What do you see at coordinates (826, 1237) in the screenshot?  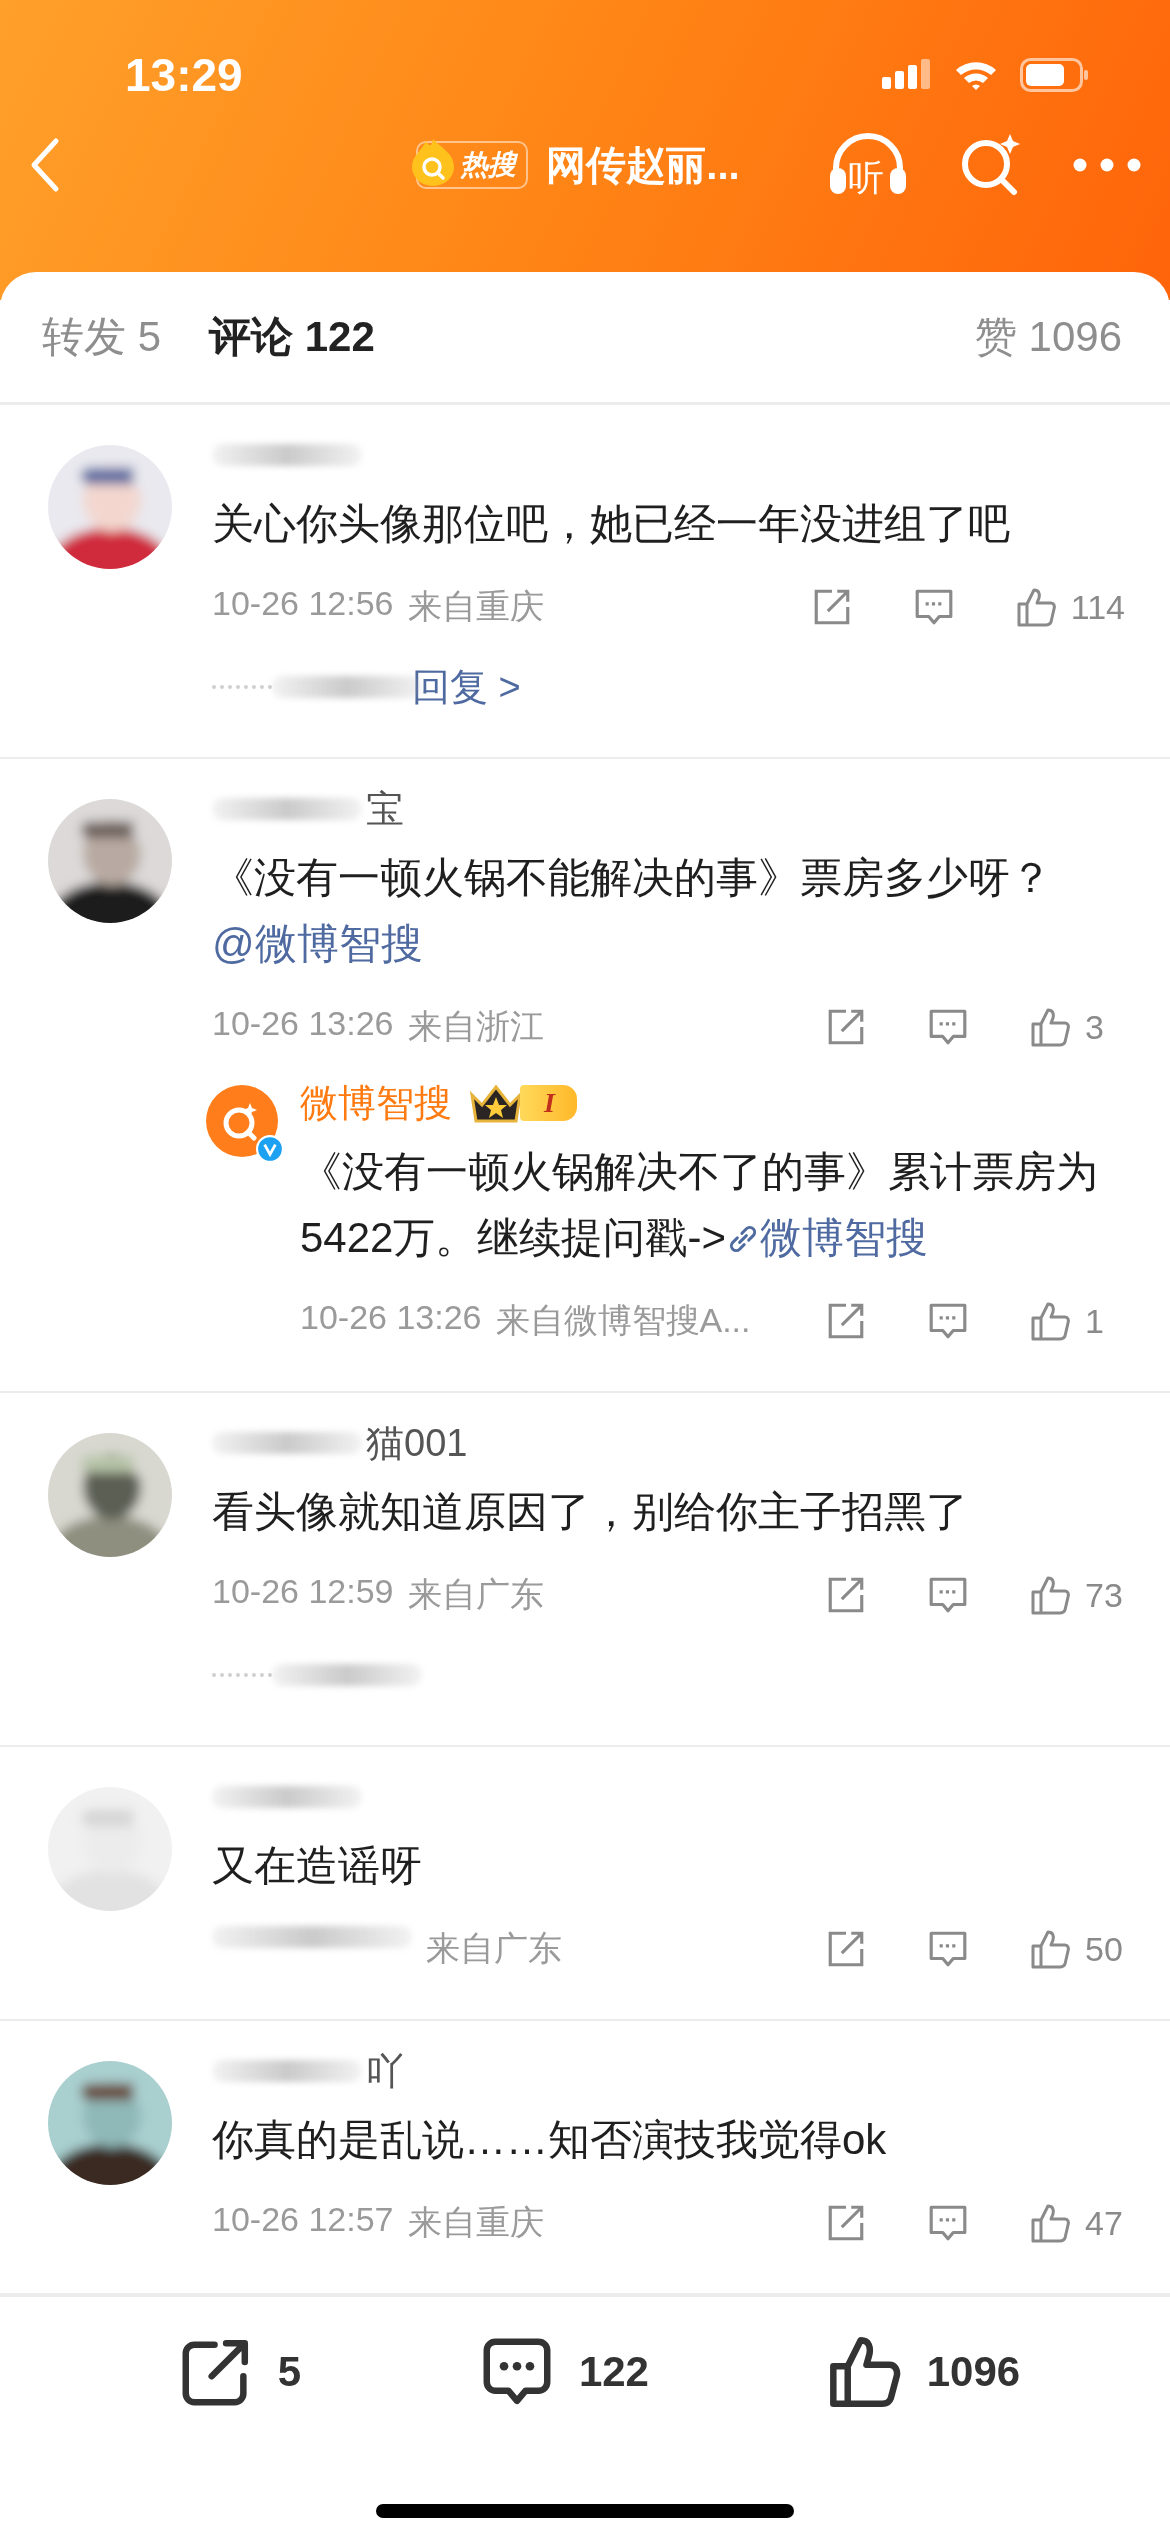 I see `search-link: 微博智搜` at bounding box center [826, 1237].